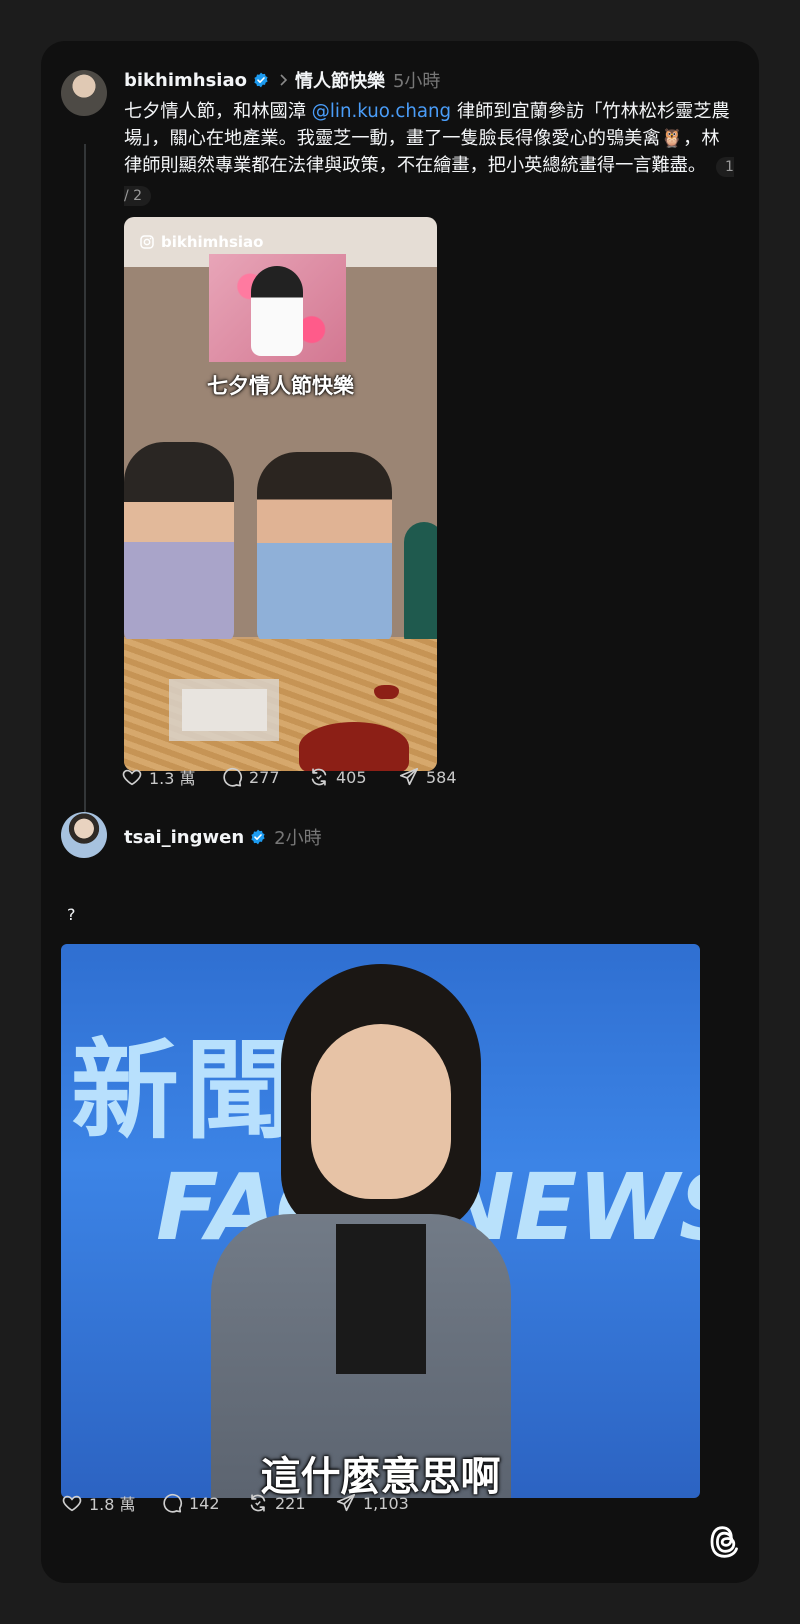 This screenshot has height=1624, width=800. What do you see at coordinates (71, 914) in the screenshot?
I see `post2-text: ?` at bounding box center [71, 914].